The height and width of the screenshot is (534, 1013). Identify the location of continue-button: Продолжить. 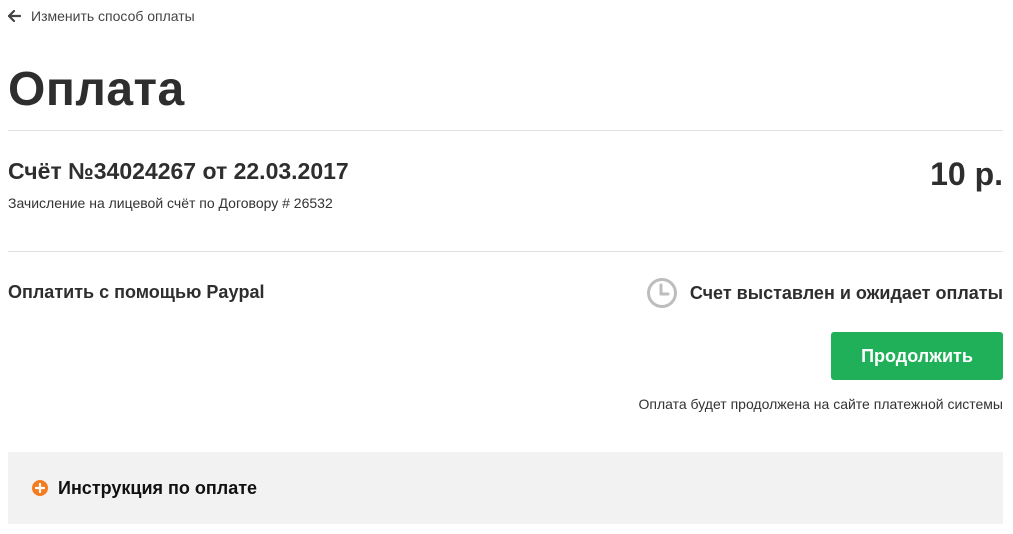
(917, 356).